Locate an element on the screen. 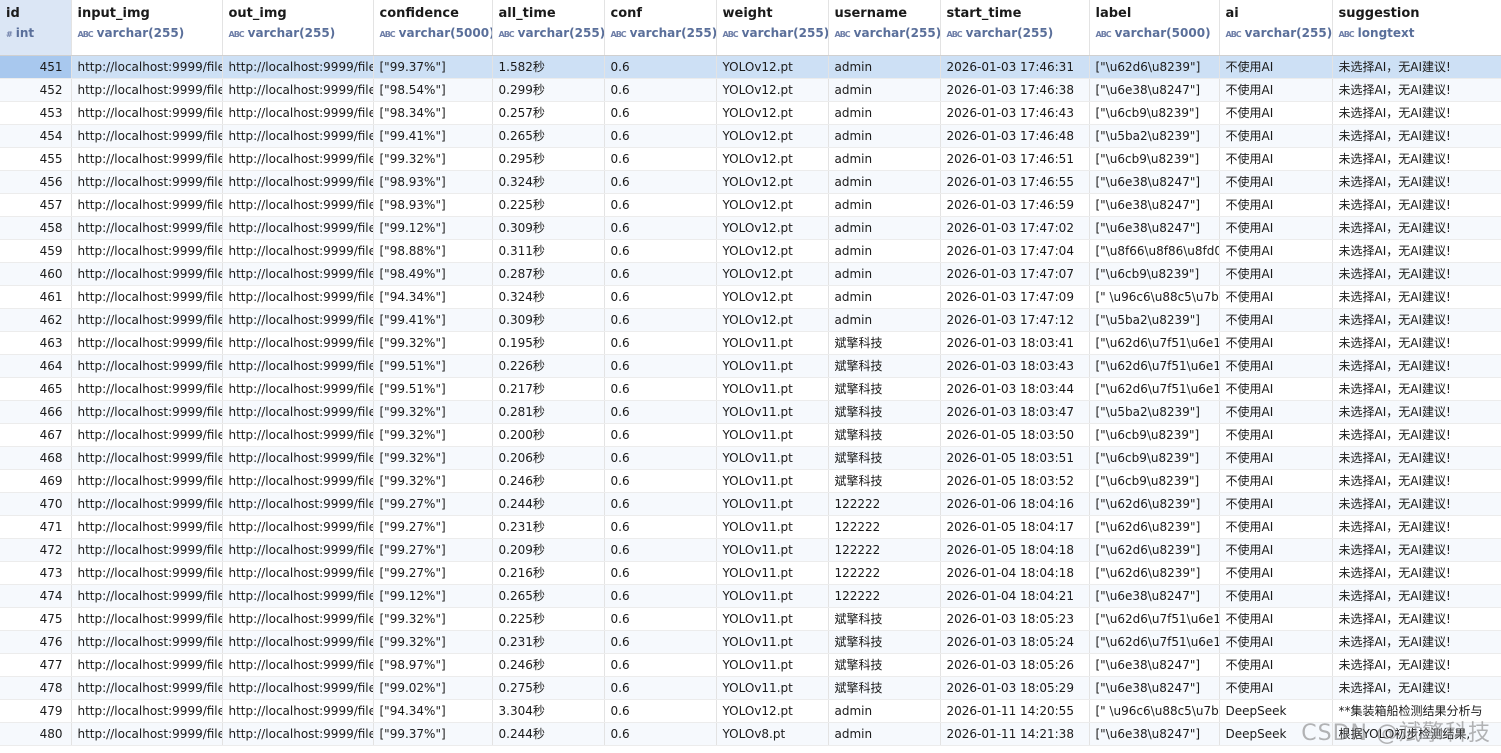  cell-id: 463 is located at coordinates (36, 343).